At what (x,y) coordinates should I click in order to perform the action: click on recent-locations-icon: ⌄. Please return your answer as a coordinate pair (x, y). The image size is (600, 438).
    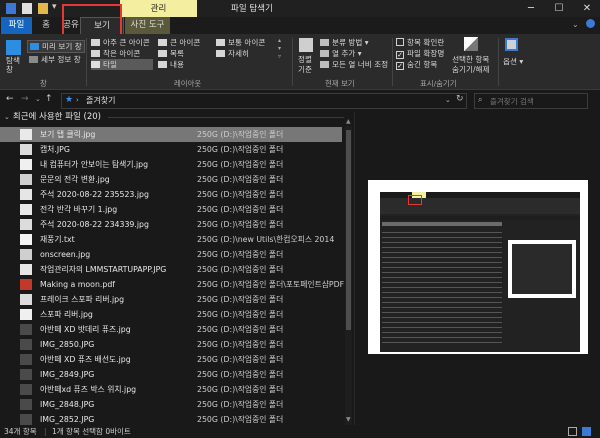
    Looking at the image, I should click on (38, 99).